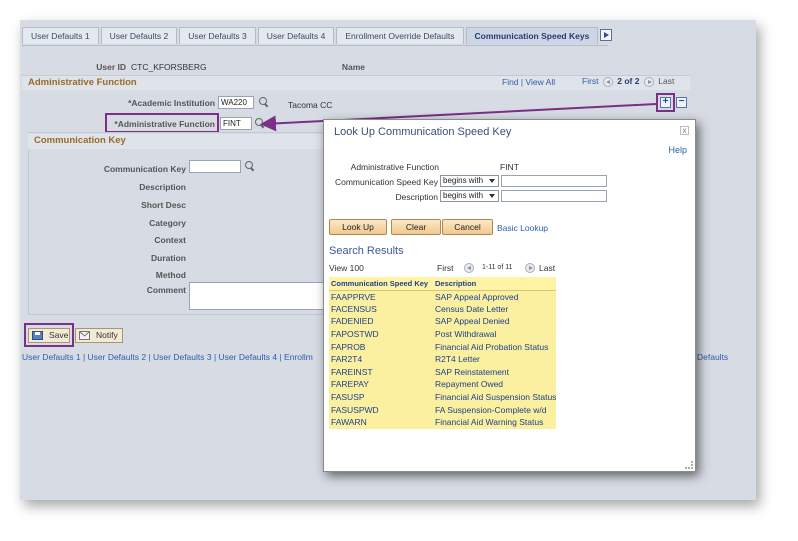 The width and height of the screenshot is (798, 541). Describe the element at coordinates (381, 284) in the screenshot. I see `column-header-speed-key: Communication Speed Key` at that location.